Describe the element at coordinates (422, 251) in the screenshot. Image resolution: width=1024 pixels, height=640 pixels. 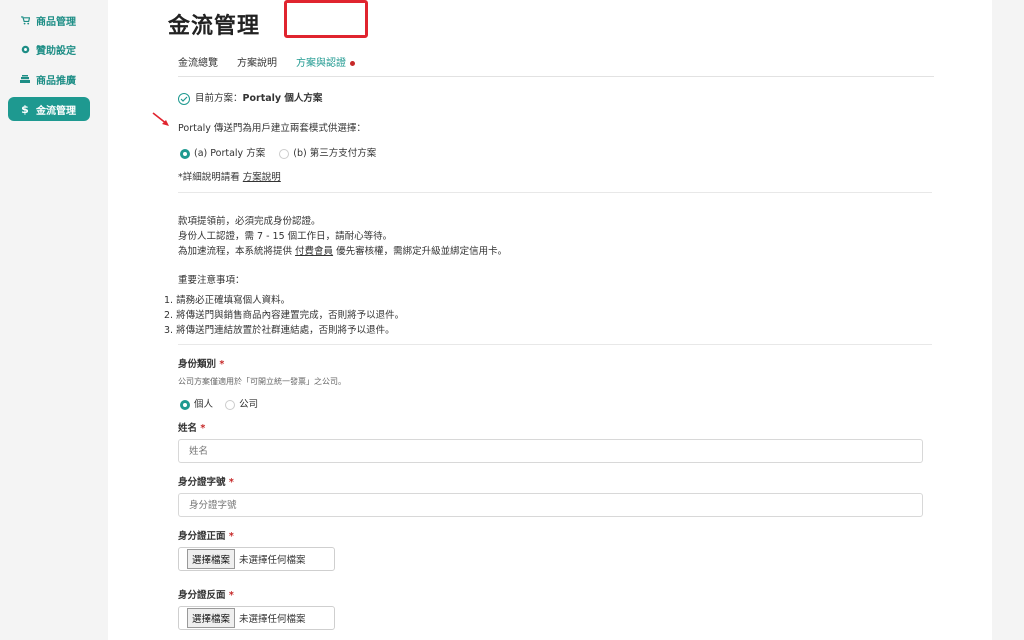
I see `notice-line-3-suffix: 優先審核權，需綁定升級並綁定信用卡。` at that location.